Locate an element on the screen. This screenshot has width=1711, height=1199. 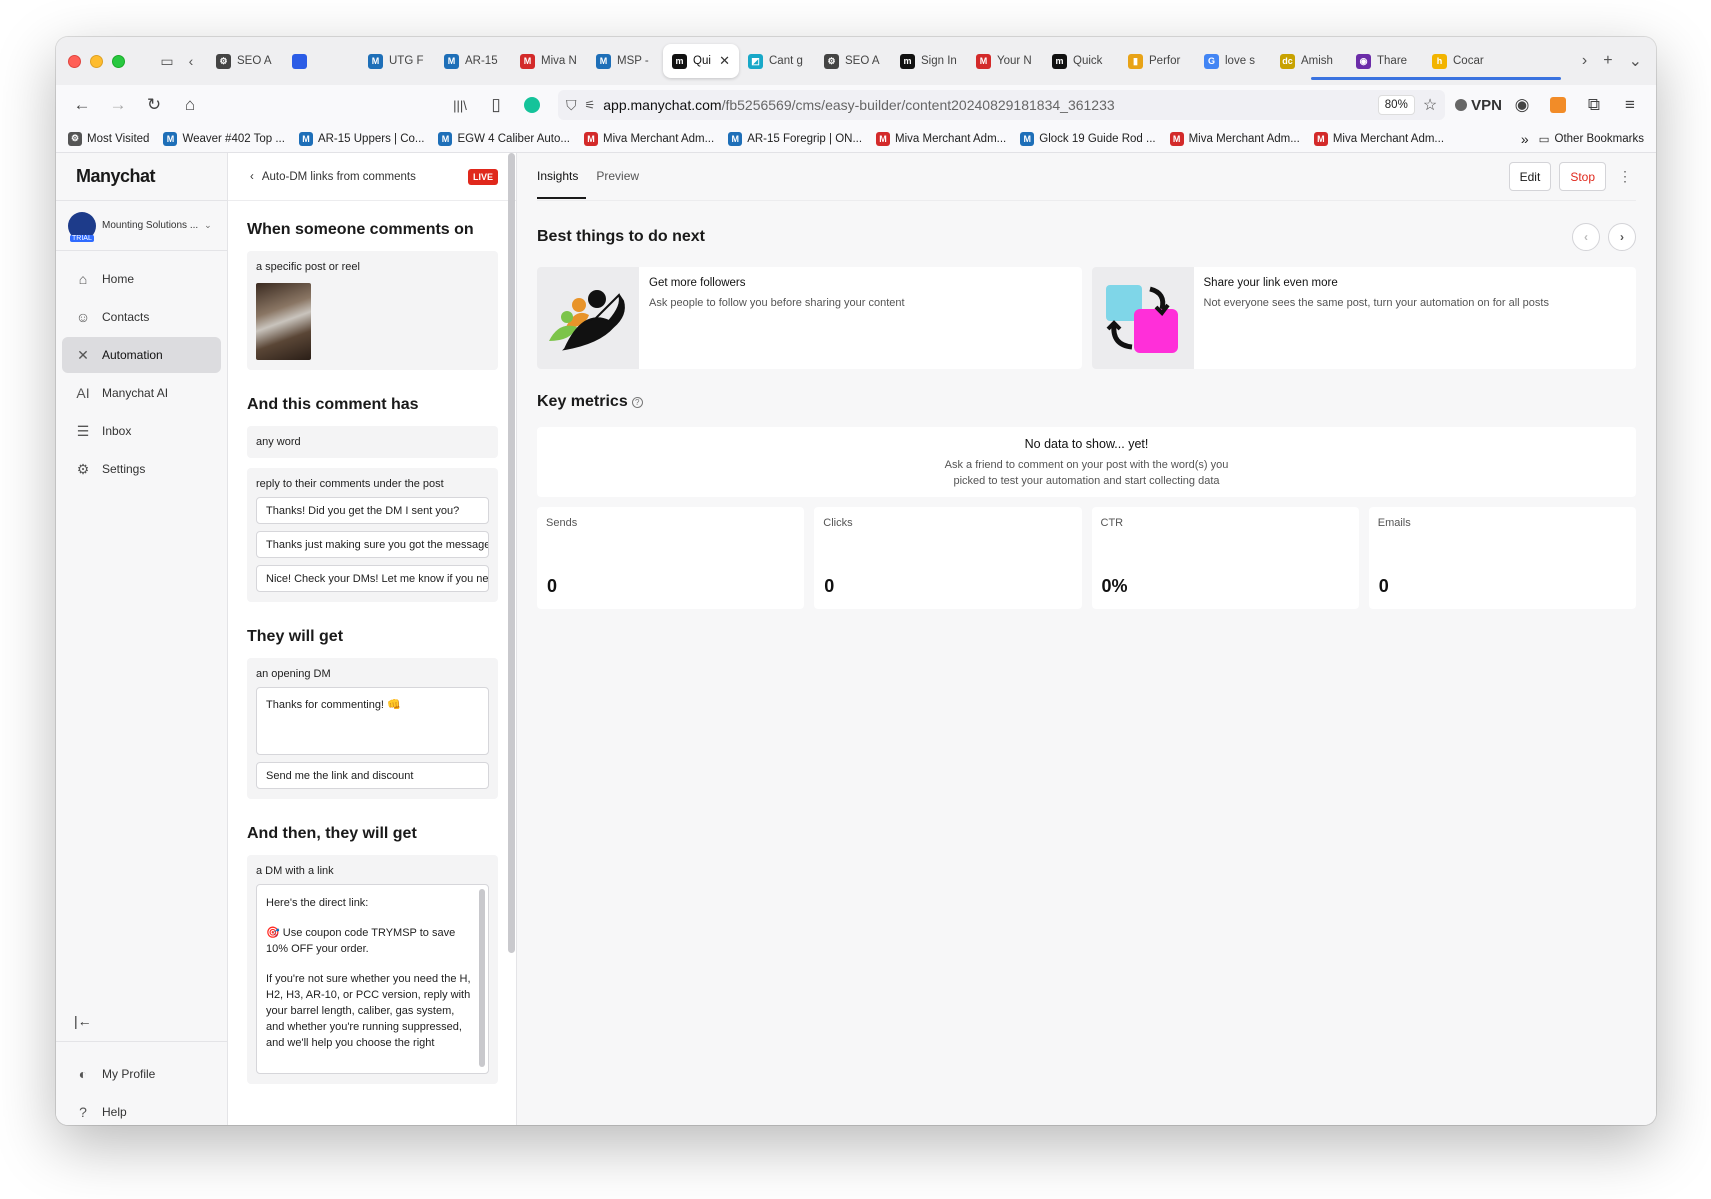
post-thumbnail is located at coordinates (283, 321).